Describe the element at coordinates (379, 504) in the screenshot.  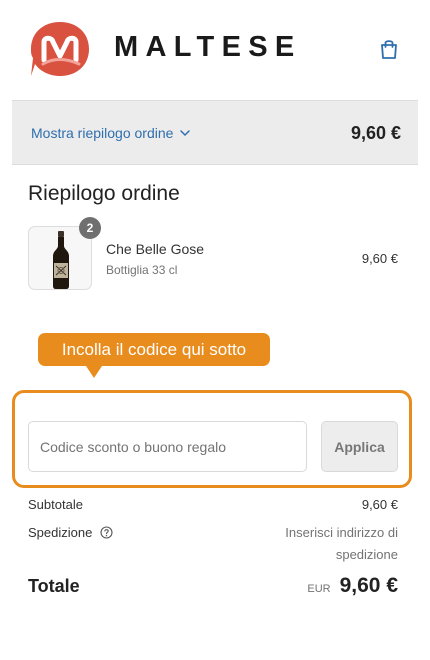
I see `subtotal-value: 9,60 €` at that location.